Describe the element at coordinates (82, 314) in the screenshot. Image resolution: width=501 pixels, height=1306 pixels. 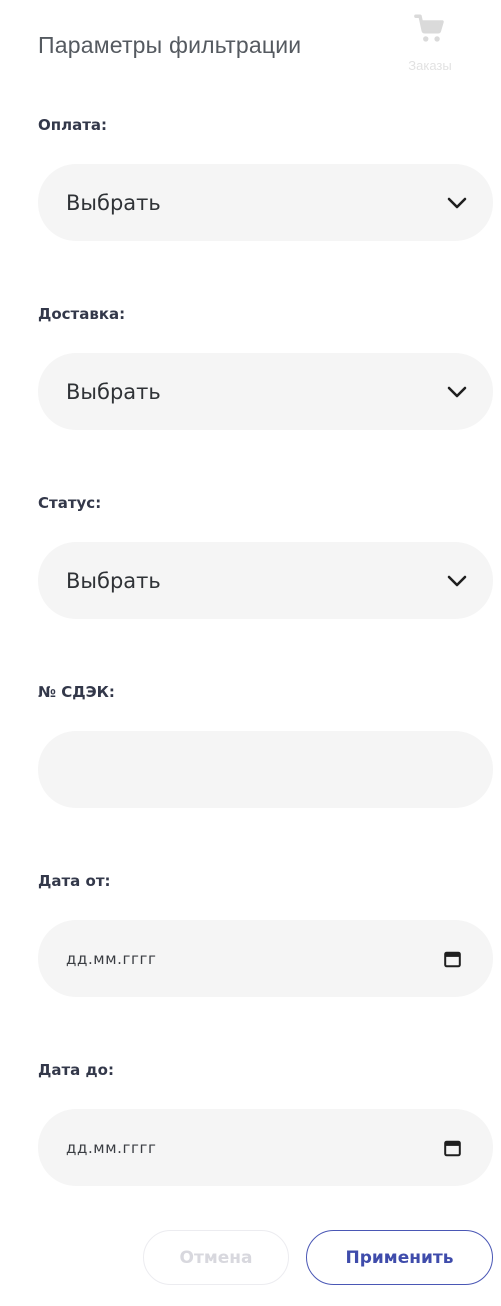
I see `delivery-label: Доставка:` at that location.